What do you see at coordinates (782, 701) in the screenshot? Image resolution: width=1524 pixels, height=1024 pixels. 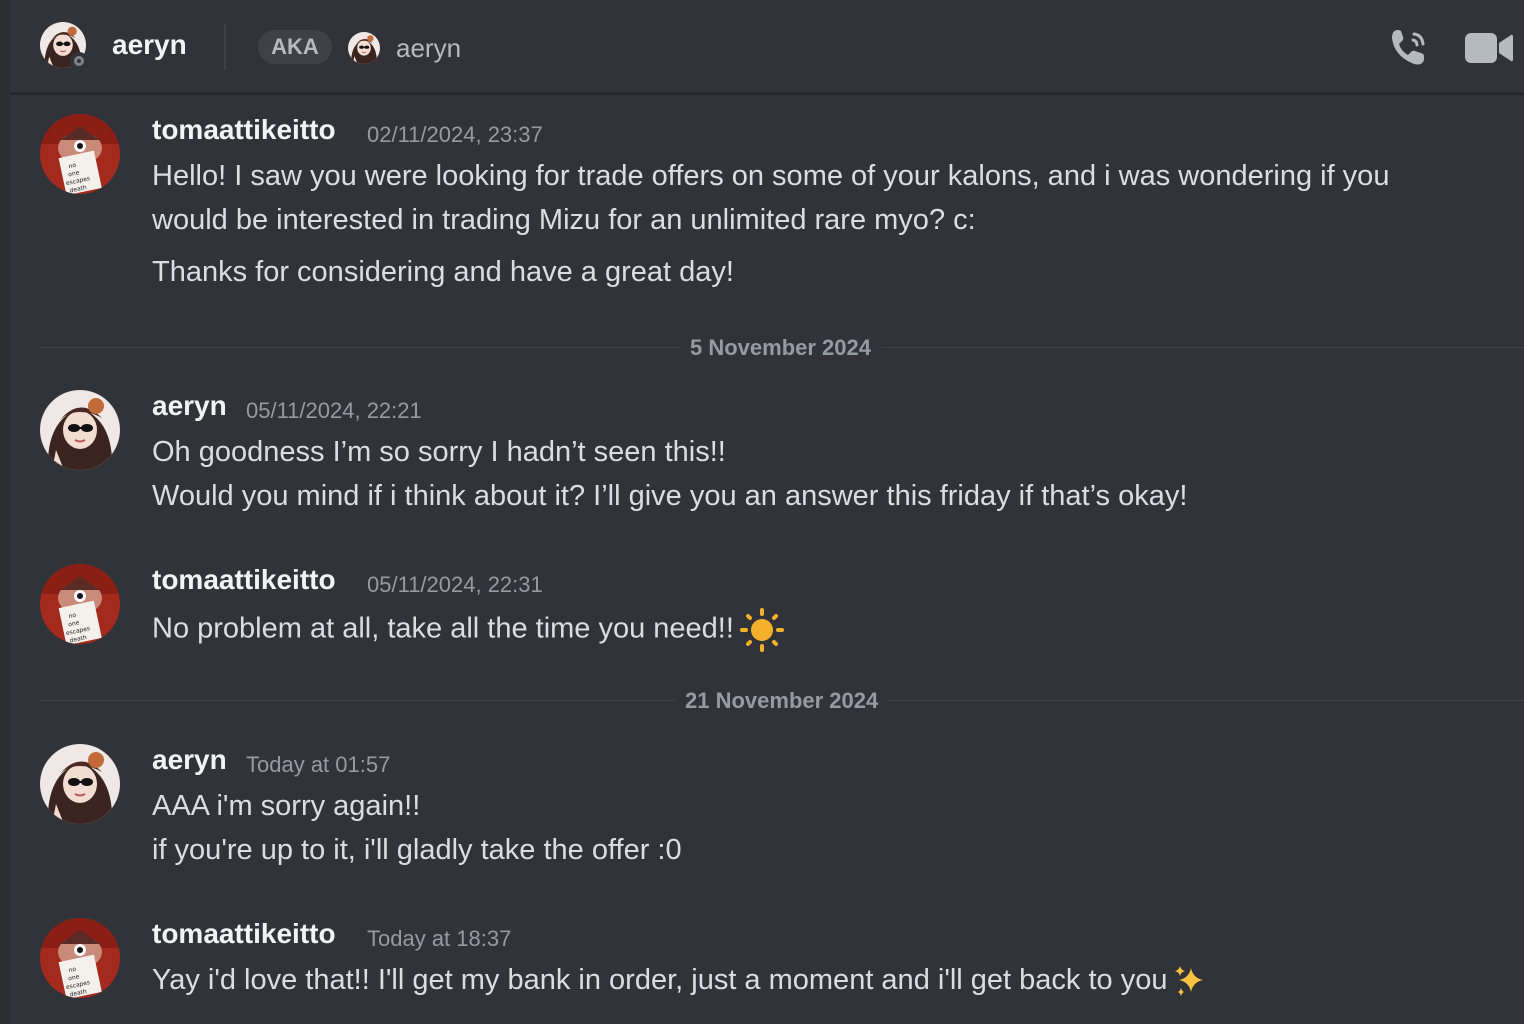 I see `date-divider-label: 21 November 2024` at bounding box center [782, 701].